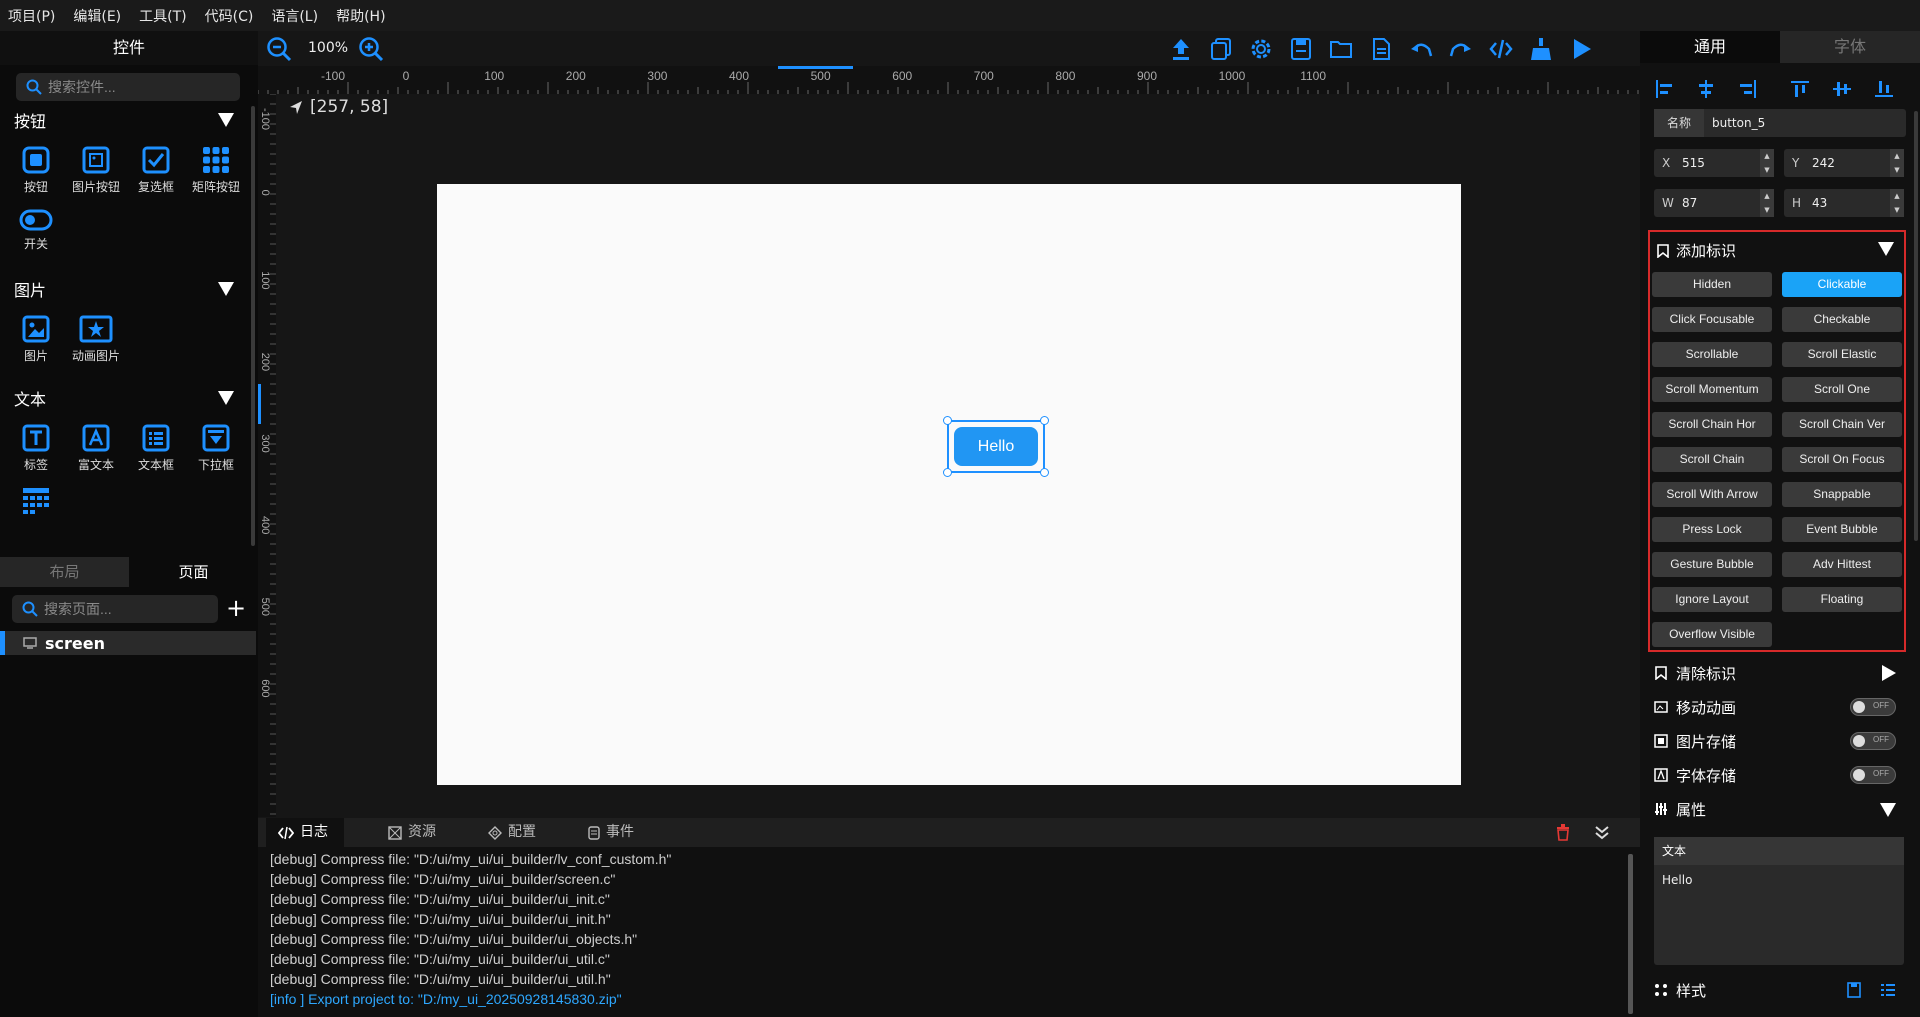 The width and height of the screenshot is (1920, 1017). I want to click on menu-tools: 工具(T), so click(162, 16).